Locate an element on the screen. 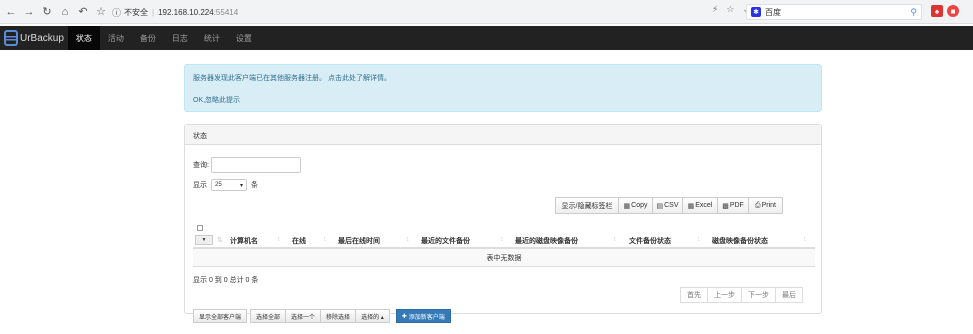 The width and height of the screenshot is (973, 334). csv-button: ▤ CSV is located at coordinates (667, 205).